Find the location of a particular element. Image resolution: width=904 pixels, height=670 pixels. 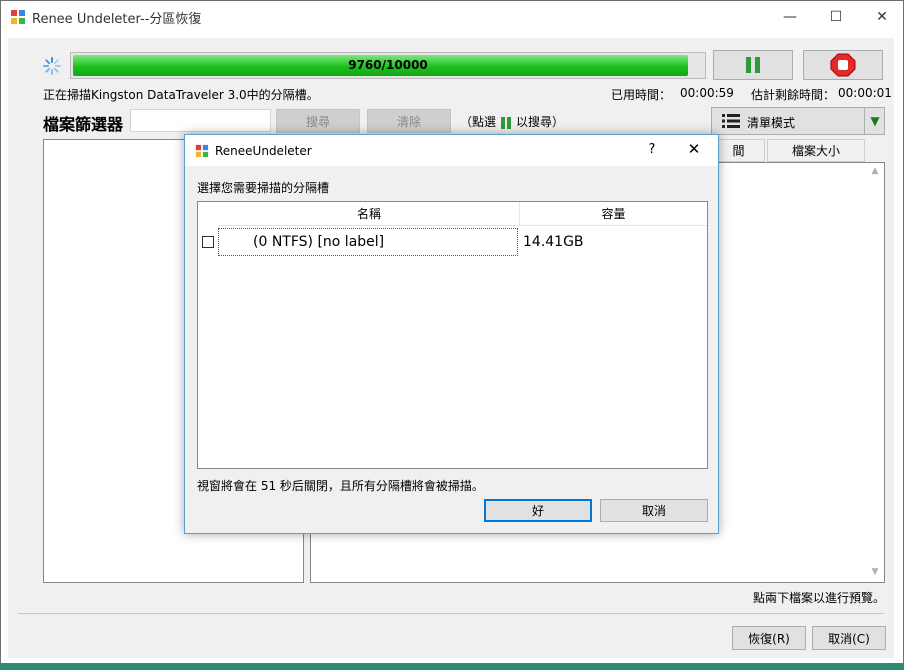

column-header-name: 名稱 is located at coordinates (369, 214).